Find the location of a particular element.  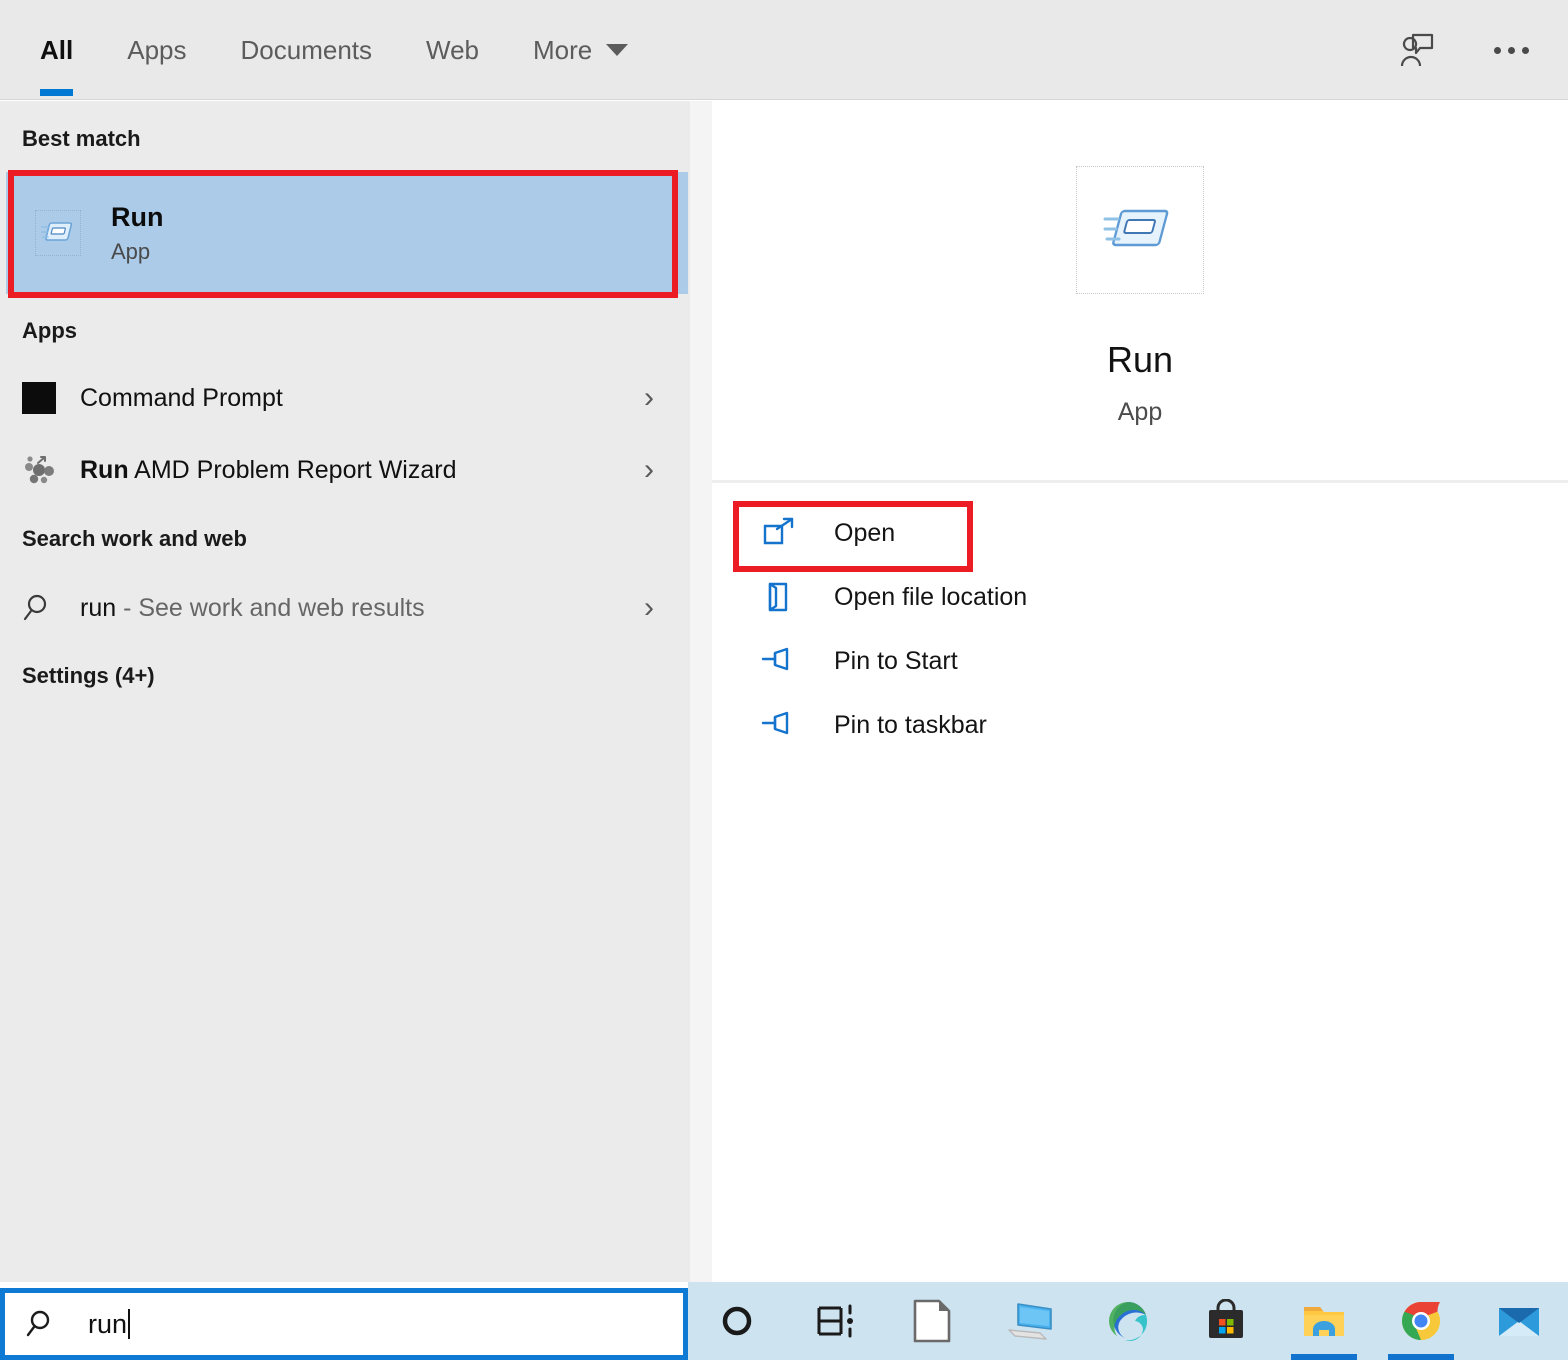

tabbar-actions is located at coordinates (1463, 50).